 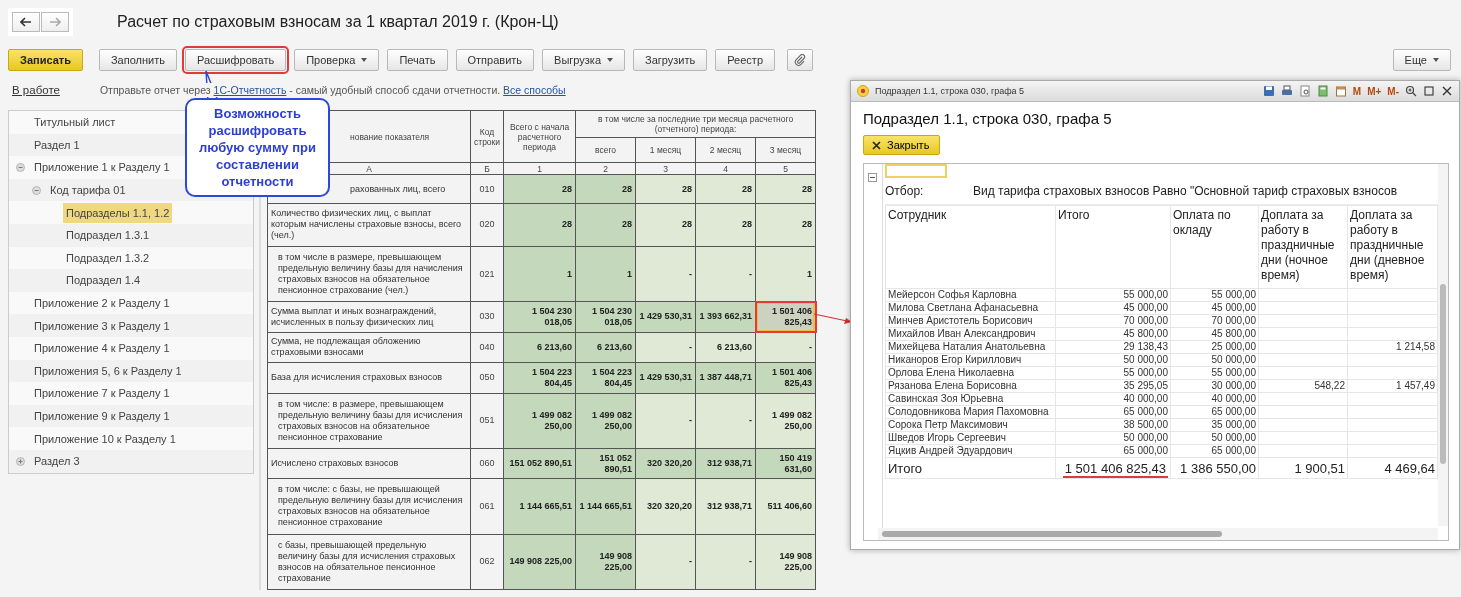 I want to click on value-cell: 150 419 631,60, so click(x=785, y=463).